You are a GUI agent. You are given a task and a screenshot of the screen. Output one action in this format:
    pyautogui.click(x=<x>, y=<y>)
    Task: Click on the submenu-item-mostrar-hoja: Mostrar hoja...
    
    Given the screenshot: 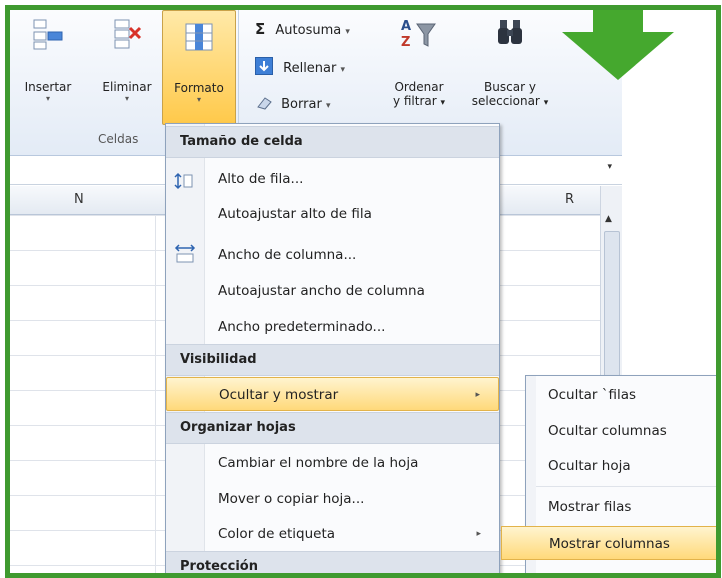 What is the action you would take?
    pyautogui.click(x=621, y=567)
    